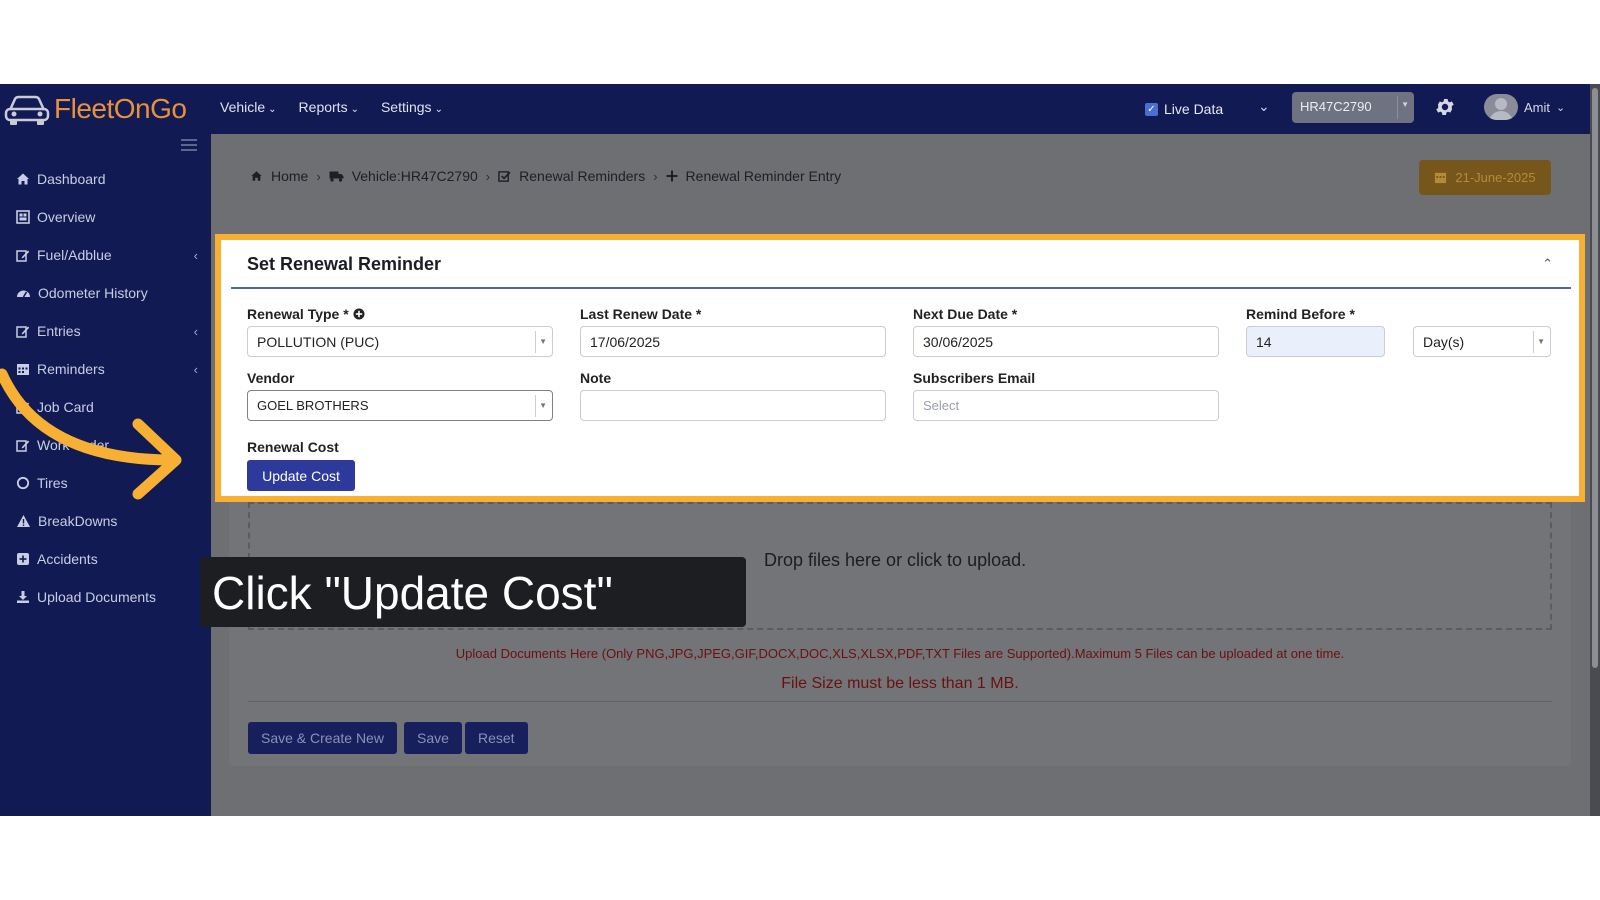  What do you see at coordinates (23, 597) in the screenshot?
I see `download-icon` at bounding box center [23, 597].